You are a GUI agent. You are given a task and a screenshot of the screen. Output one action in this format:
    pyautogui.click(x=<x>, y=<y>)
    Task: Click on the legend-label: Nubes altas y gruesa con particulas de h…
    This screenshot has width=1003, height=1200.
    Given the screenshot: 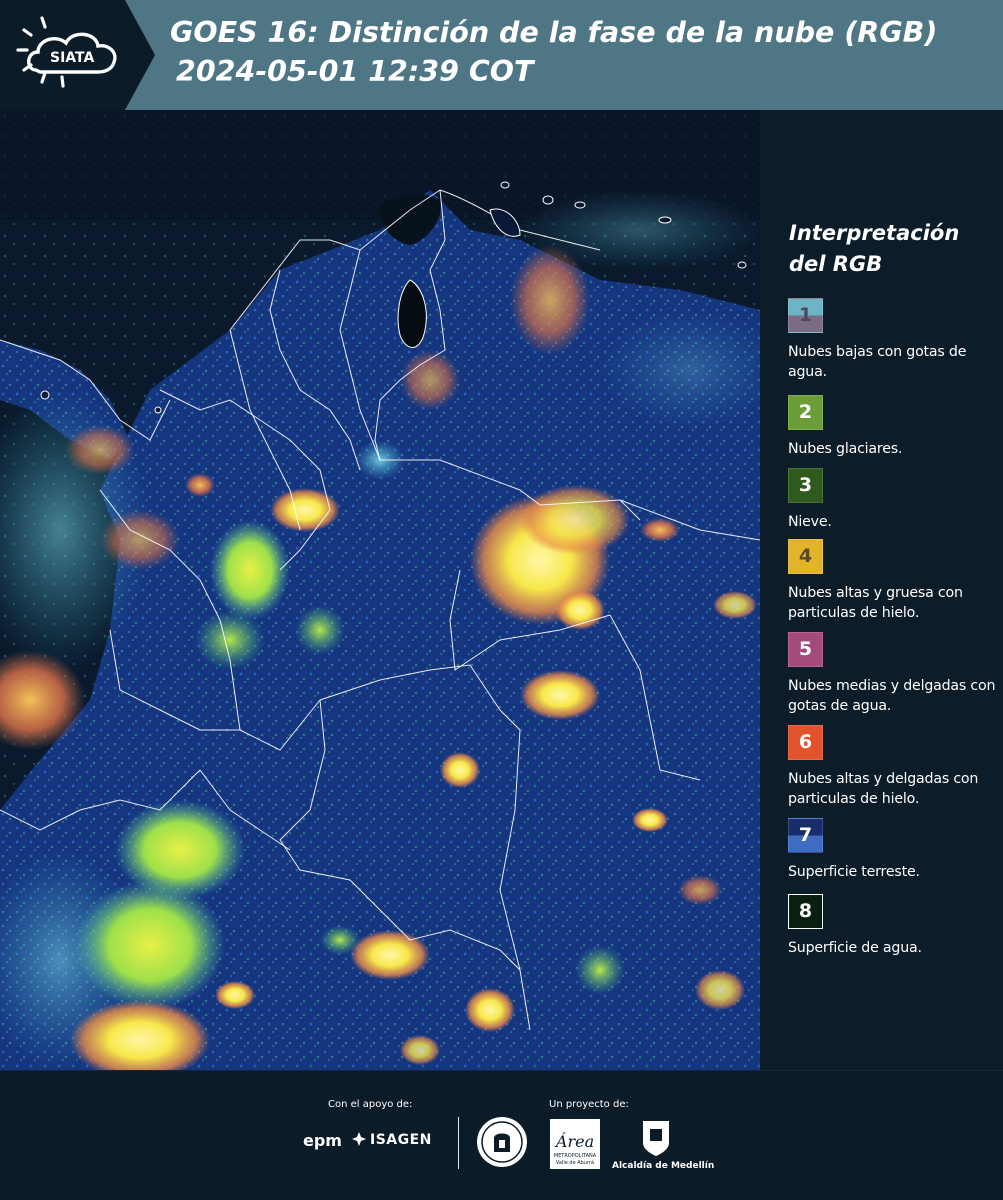 What is the action you would take?
    pyautogui.click(x=875, y=603)
    